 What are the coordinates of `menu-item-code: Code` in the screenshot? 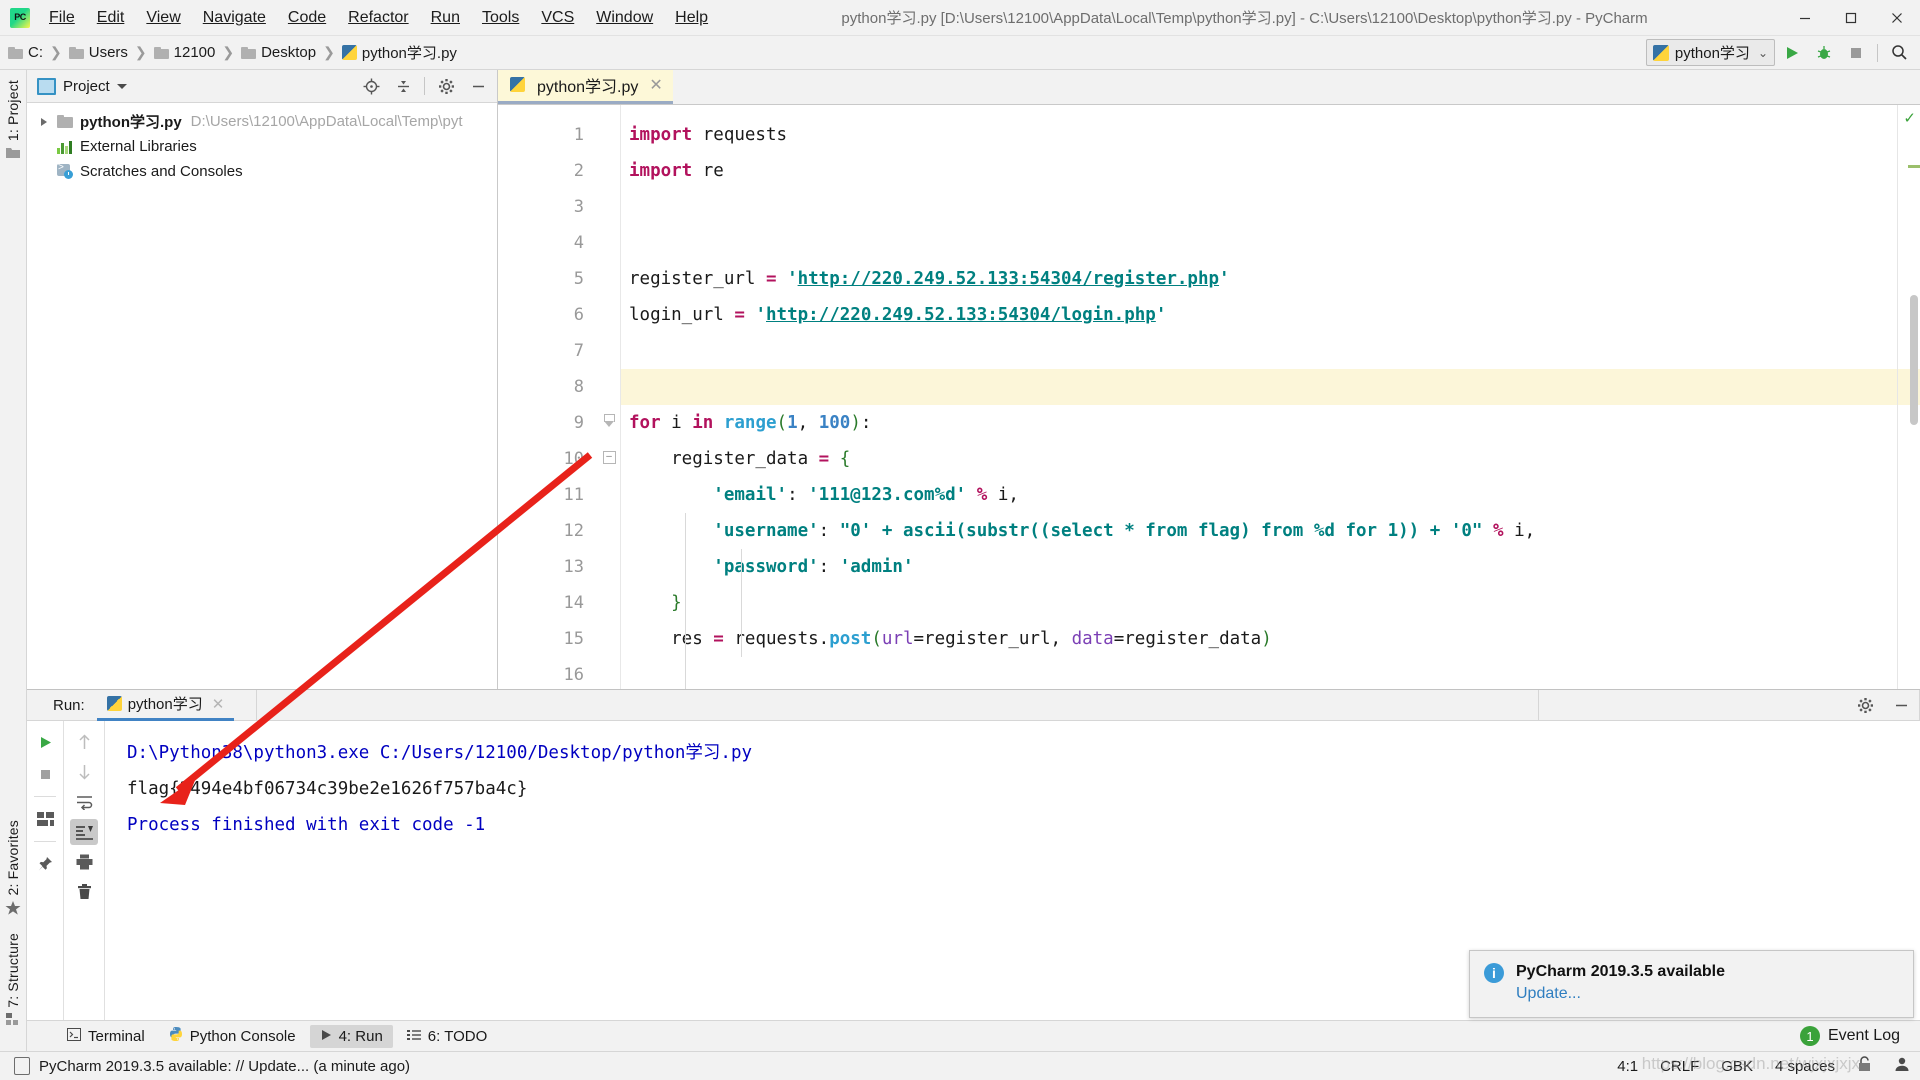 It's located at (307, 18).